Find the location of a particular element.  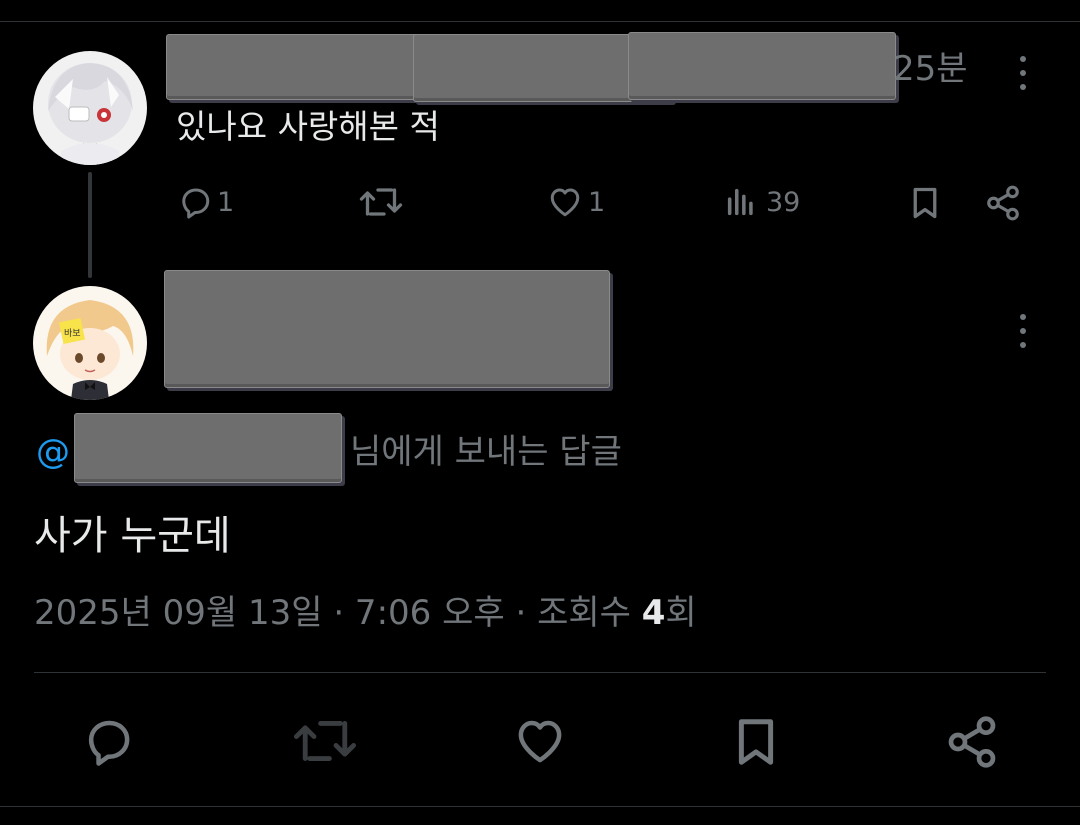

views-unit: 회 is located at coordinates (681, 613).